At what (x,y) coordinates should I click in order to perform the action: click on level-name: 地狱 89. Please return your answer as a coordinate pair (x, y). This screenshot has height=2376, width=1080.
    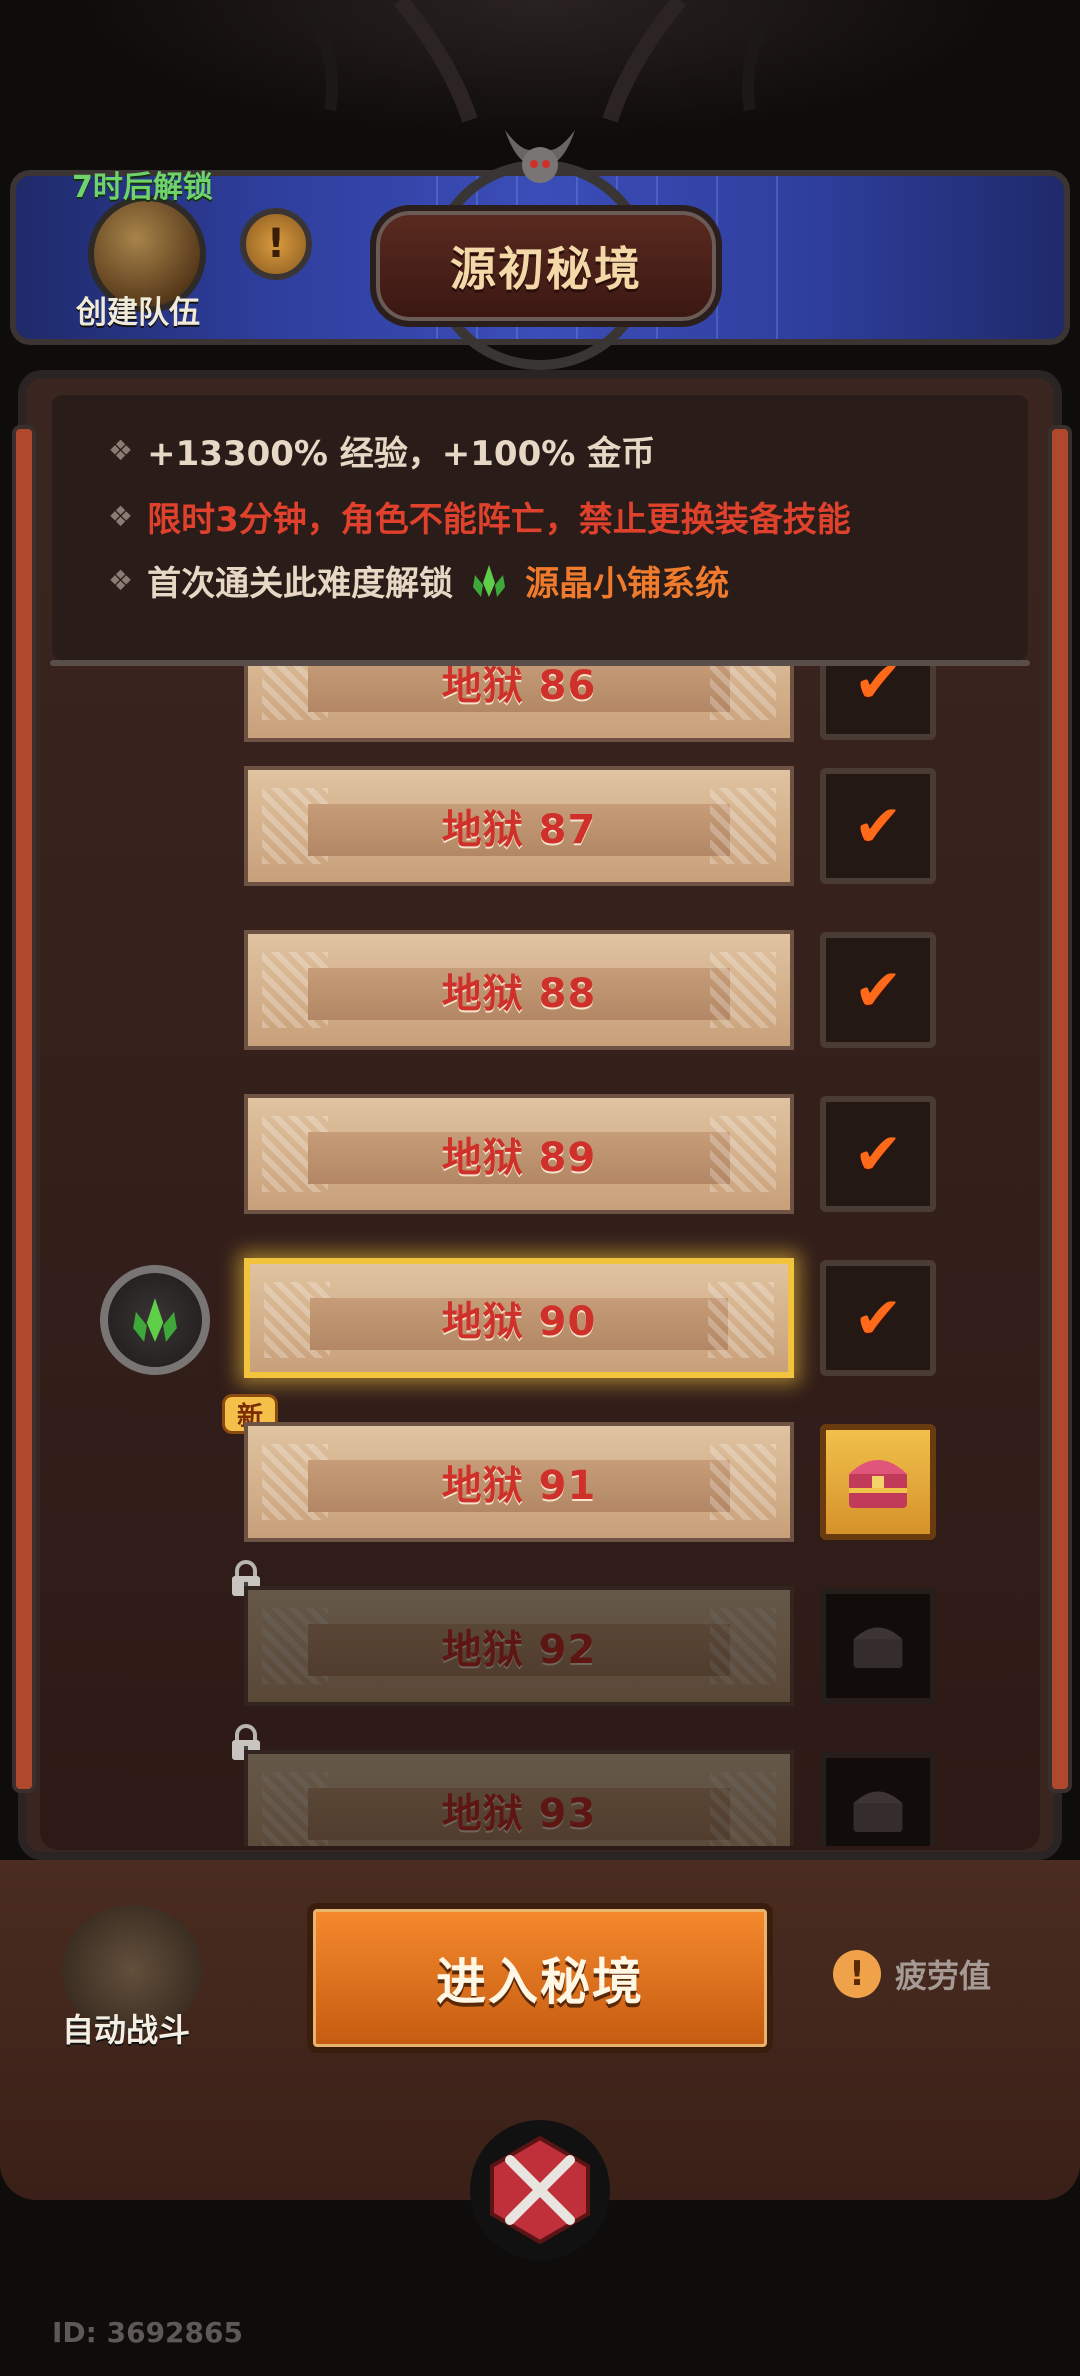
    Looking at the image, I should click on (519, 1158).